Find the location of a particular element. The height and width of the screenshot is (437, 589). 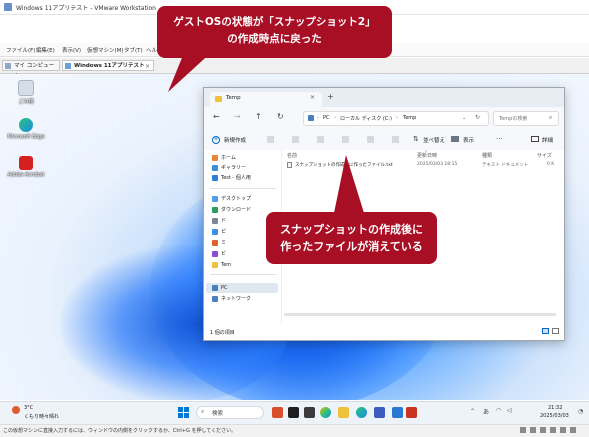

item-count: 1 個の項目 is located at coordinates (222, 333).